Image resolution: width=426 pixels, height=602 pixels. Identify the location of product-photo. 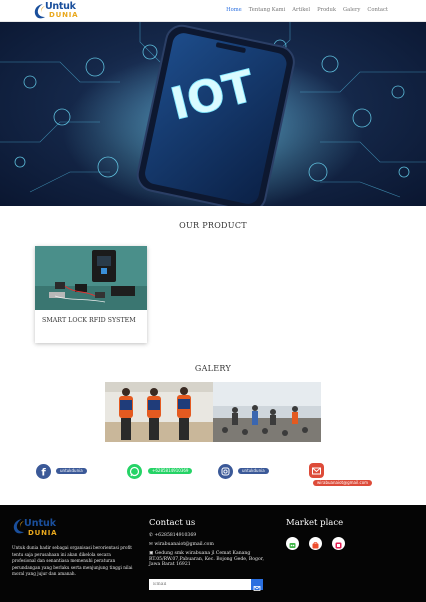
(91, 278).